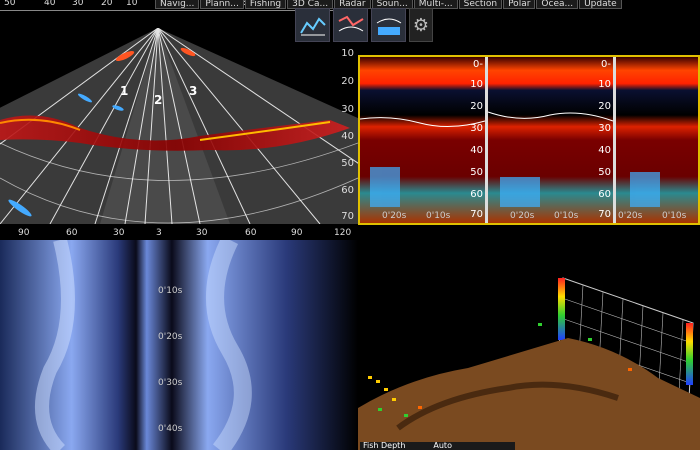 This screenshot has width=700, height=450. I want to click on side-time: 0'40s, so click(170, 429).